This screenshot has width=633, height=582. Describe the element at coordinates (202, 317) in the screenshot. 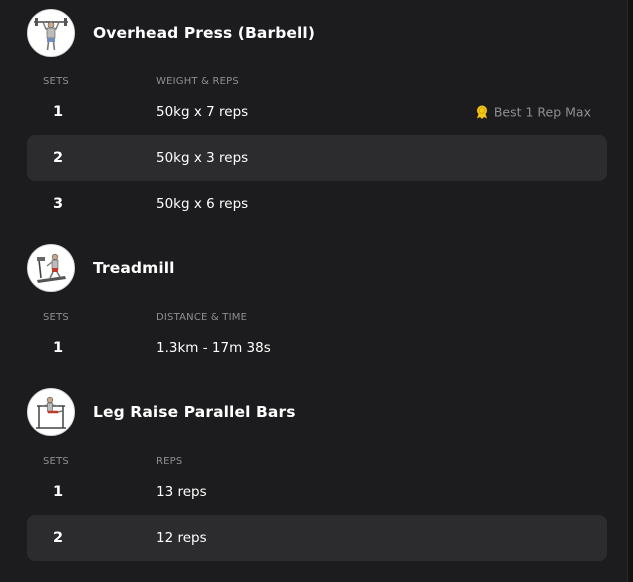

I see `metric-column-header: DISTANCE & TIME` at that location.